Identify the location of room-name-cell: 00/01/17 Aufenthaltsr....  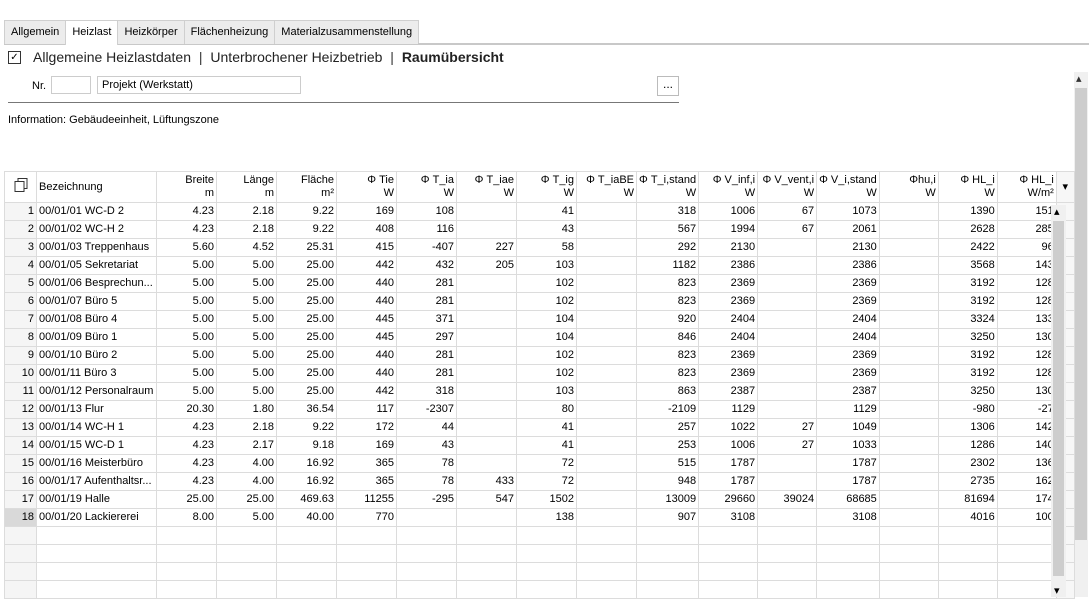
(96, 481).